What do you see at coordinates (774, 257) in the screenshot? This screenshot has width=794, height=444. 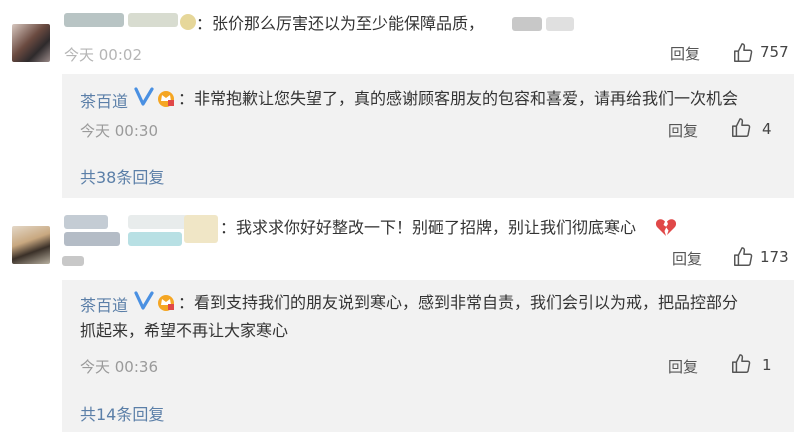 I see `like-count: 173` at bounding box center [774, 257].